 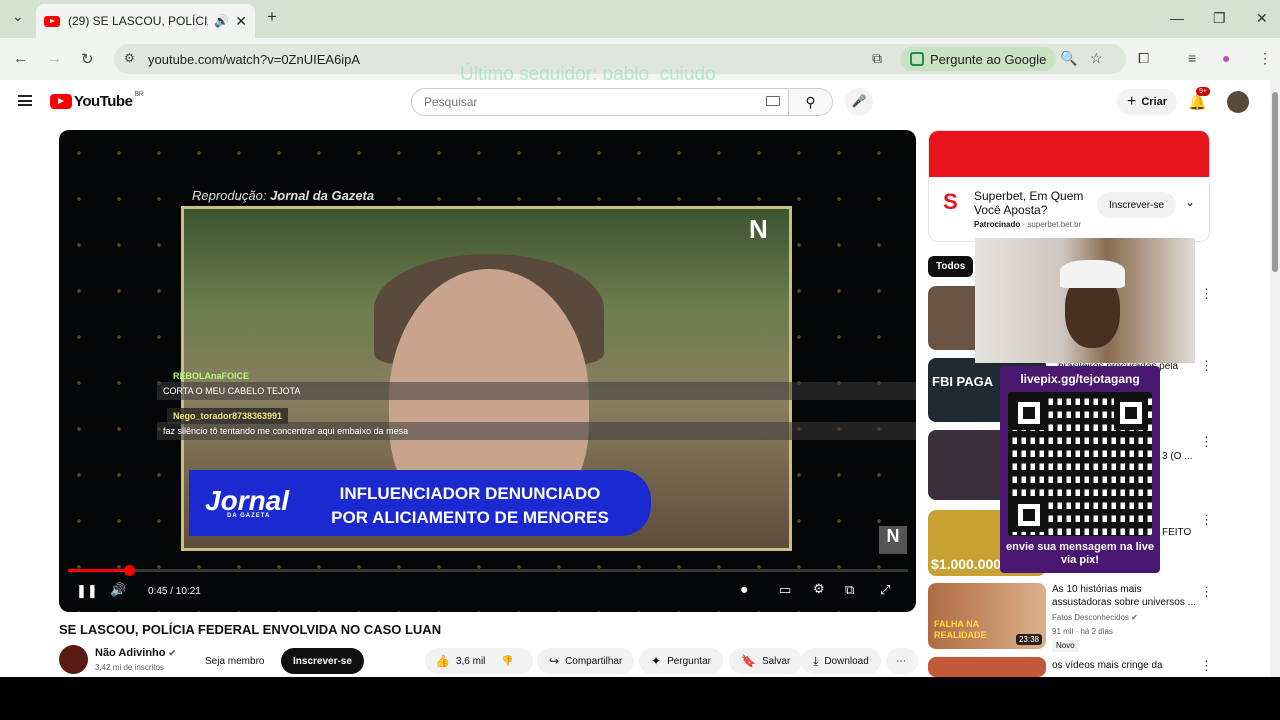 I want to click on account-avatar, so click(x=1238, y=102).